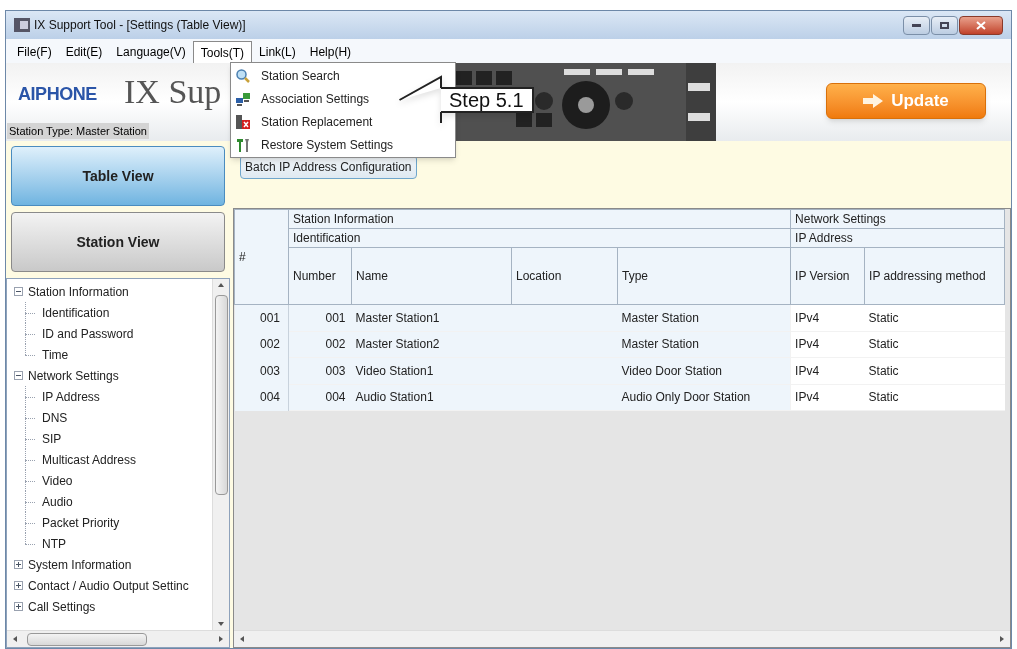 The image size is (1017, 649). I want to click on group-header: Identification, so click(539, 238).